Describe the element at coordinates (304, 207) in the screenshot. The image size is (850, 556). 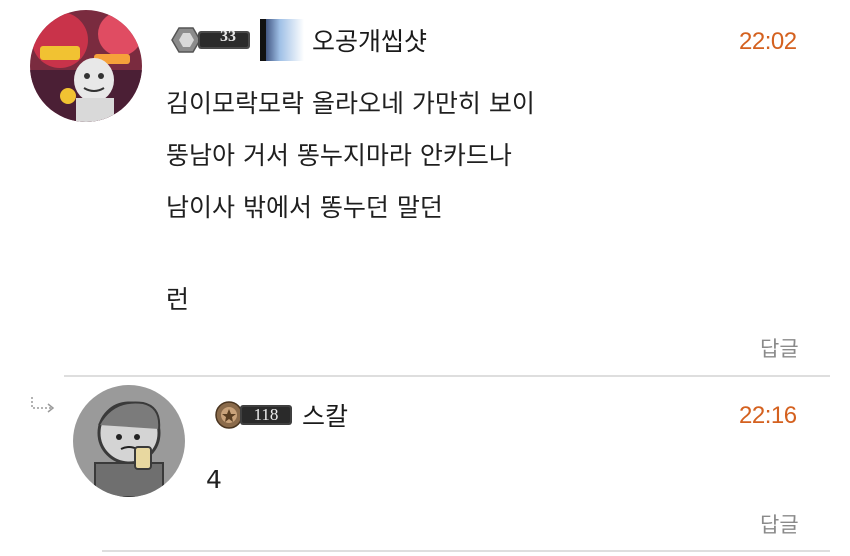
I see `comment-line: 남이사 밖에서 똥누던 말던` at that location.